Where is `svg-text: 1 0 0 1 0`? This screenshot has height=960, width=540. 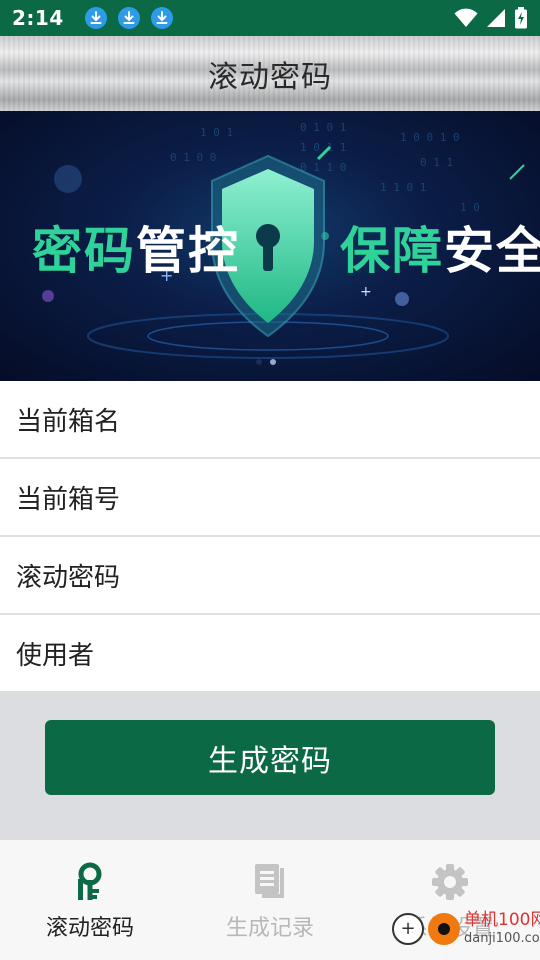 svg-text: 1 0 0 1 0 is located at coordinates (430, 137).